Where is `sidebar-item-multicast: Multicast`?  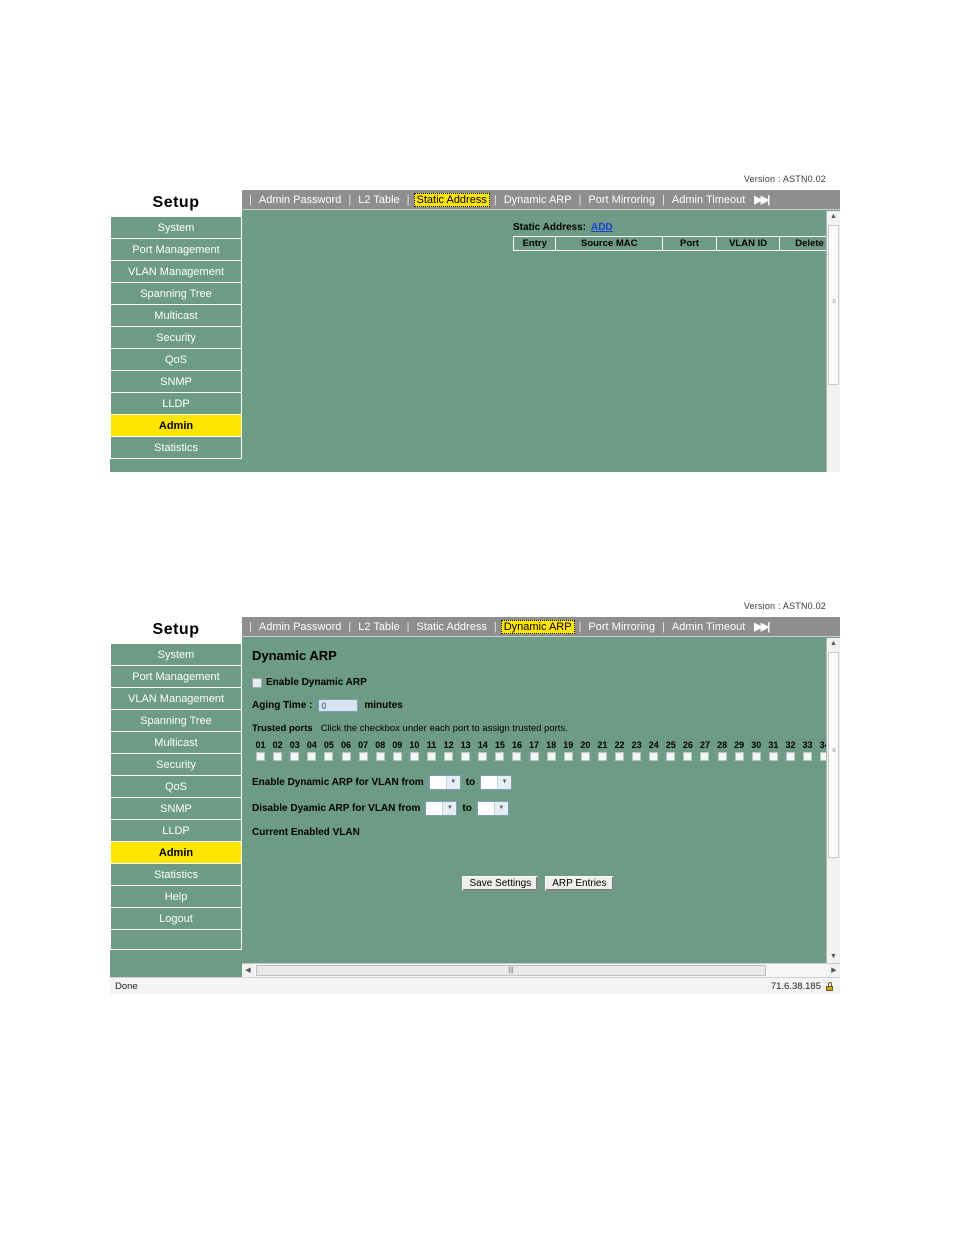 sidebar-item-multicast: Multicast is located at coordinates (176, 743).